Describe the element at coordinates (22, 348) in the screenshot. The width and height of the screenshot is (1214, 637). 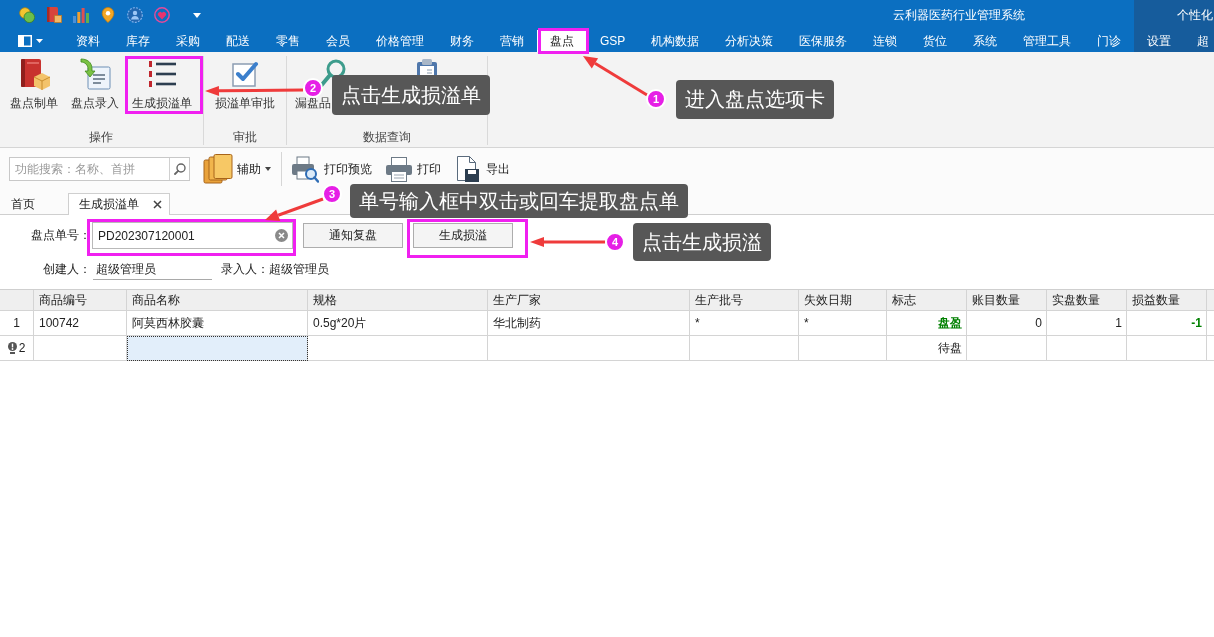
I see `row-number: 2` at that location.